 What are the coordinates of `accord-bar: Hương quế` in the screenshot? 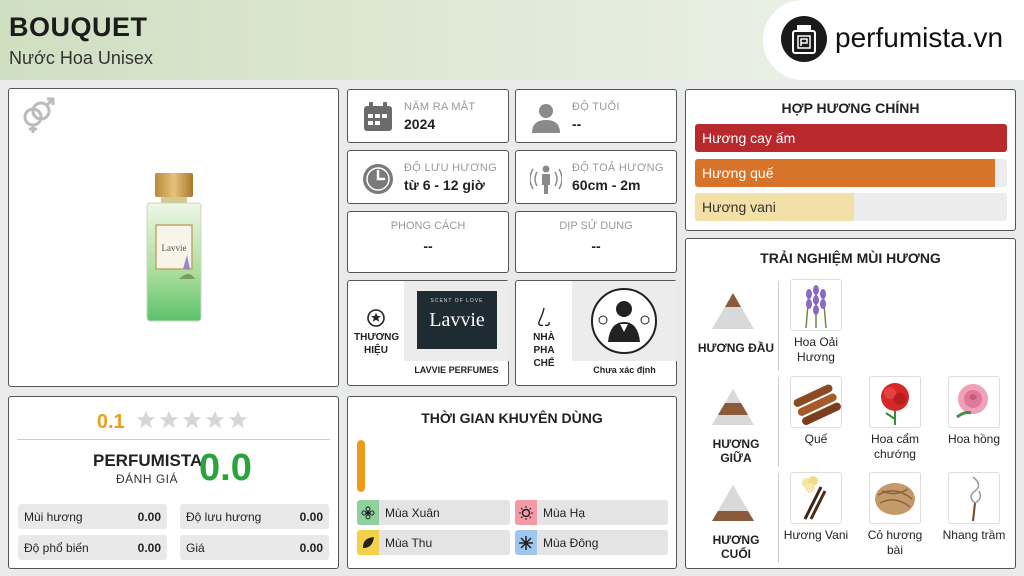 It's located at (851, 173).